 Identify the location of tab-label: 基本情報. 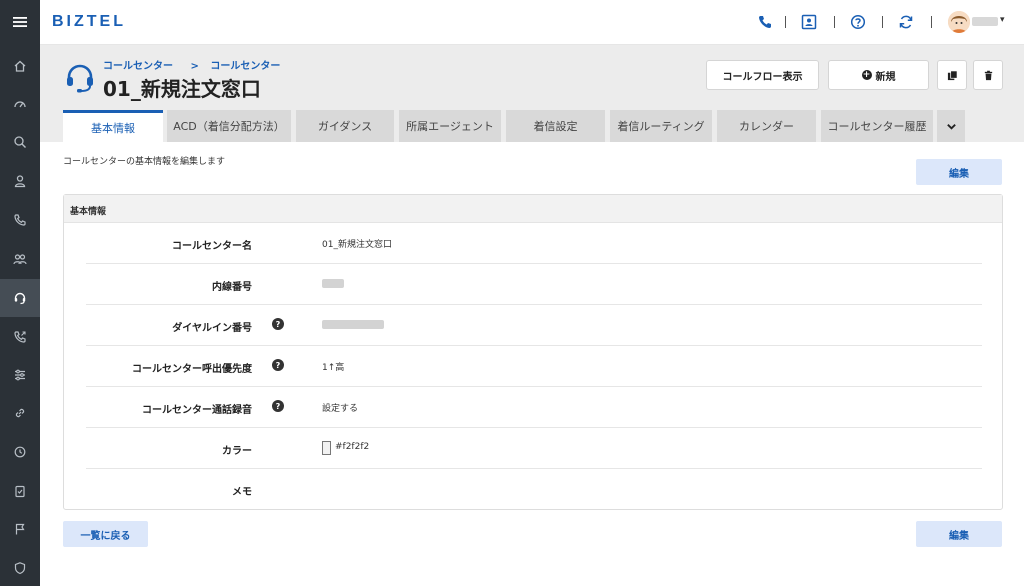
(113, 128).